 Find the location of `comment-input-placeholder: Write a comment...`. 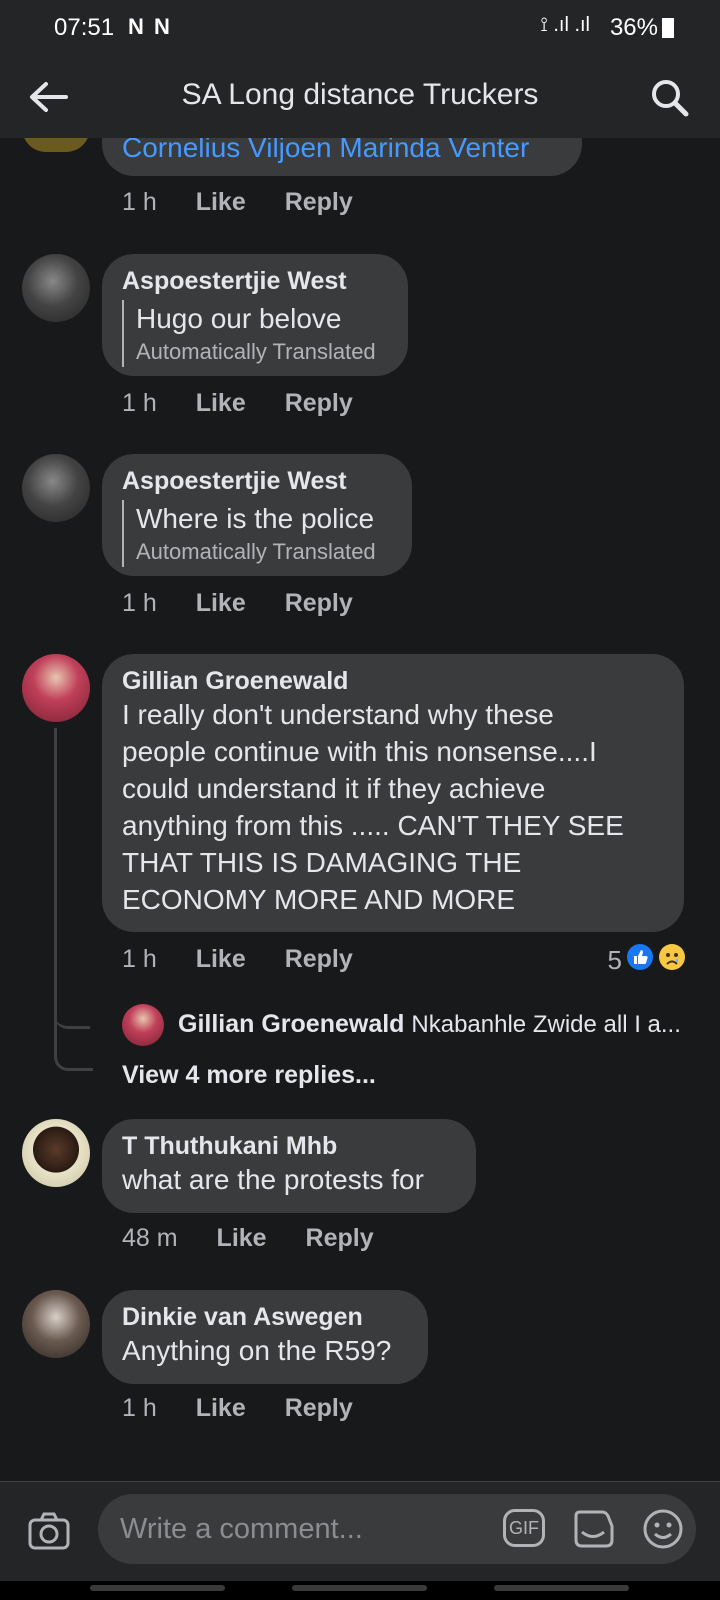

comment-input-placeholder: Write a comment... is located at coordinates (241, 1529).